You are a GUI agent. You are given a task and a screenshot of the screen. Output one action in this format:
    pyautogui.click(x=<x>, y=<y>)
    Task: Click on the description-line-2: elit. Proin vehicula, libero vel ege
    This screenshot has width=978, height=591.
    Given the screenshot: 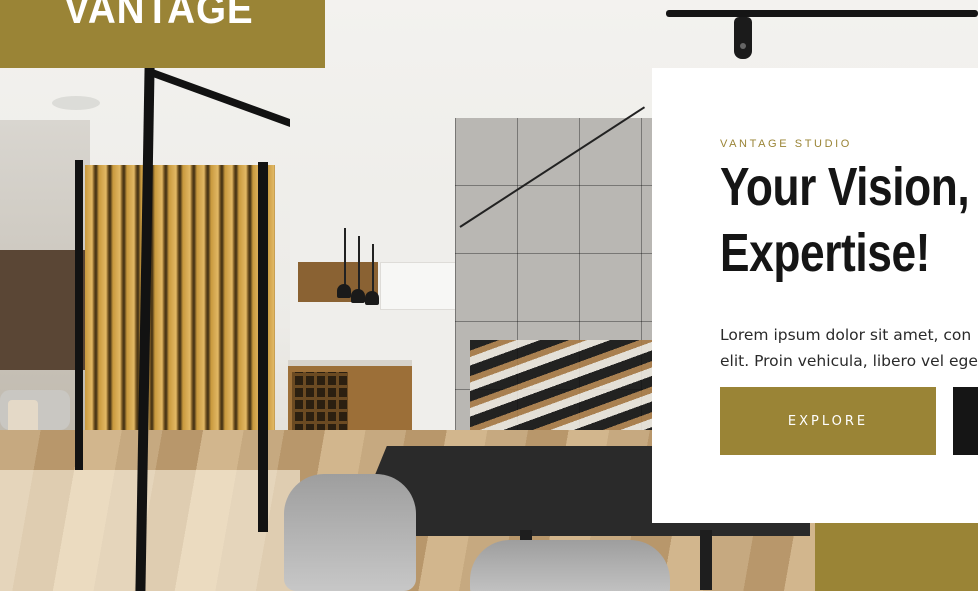 What is the action you would take?
    pyautogui.click(x=849, y=361)
    